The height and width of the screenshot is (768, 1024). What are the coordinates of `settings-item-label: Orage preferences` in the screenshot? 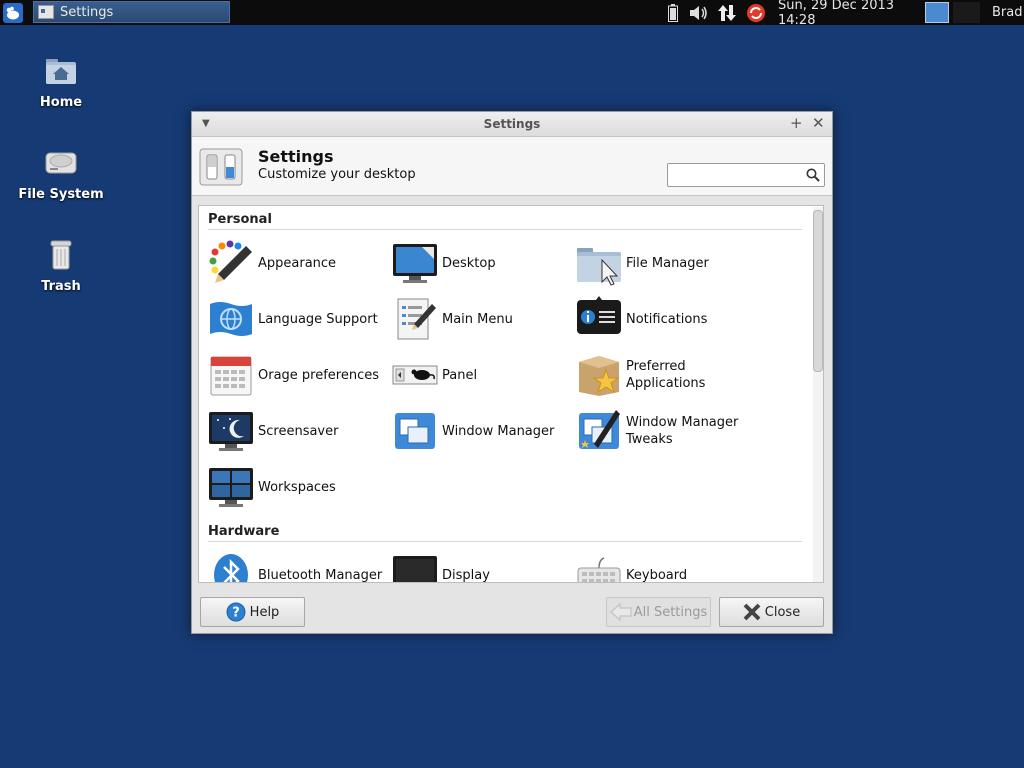 It's located at (319, 375).